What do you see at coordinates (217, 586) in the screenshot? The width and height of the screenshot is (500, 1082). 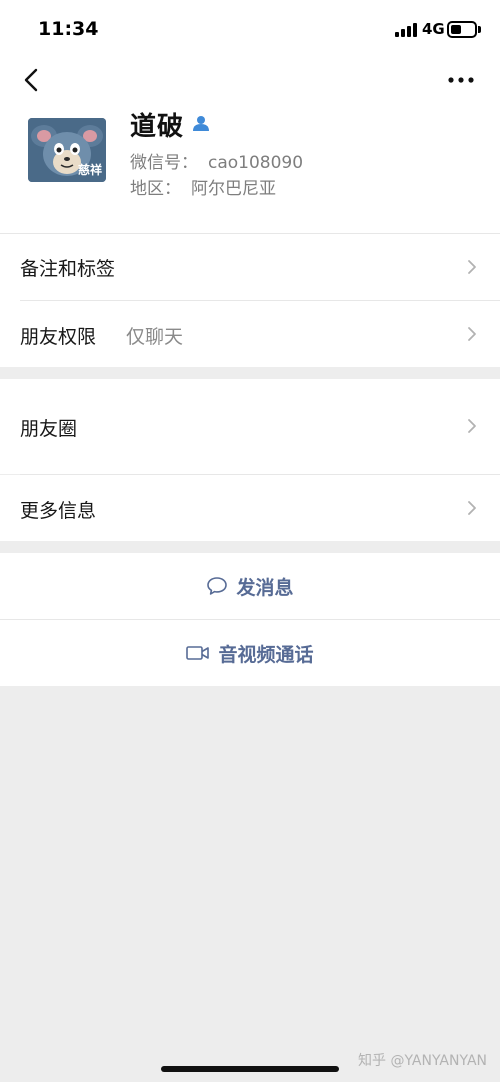 I see `chat-bubble-icon` at bounding box center [217, 586].